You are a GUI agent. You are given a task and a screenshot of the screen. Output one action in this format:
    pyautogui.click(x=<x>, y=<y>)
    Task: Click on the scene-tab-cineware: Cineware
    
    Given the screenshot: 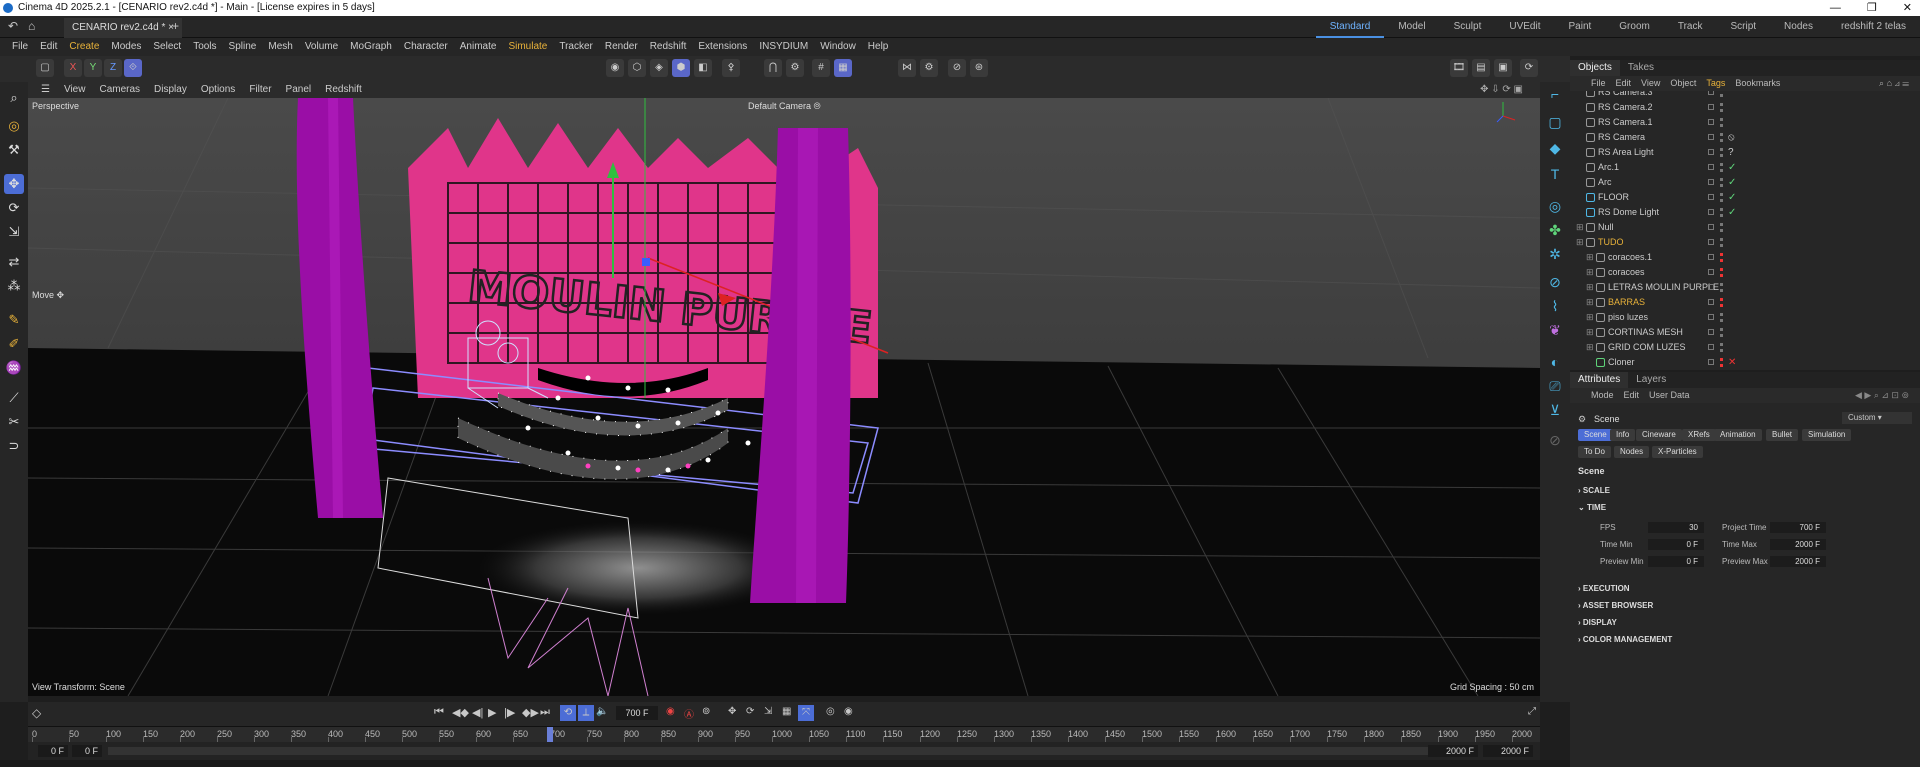 What is the action you would take?
    pyautogui.click(x=1659, y=435)
    